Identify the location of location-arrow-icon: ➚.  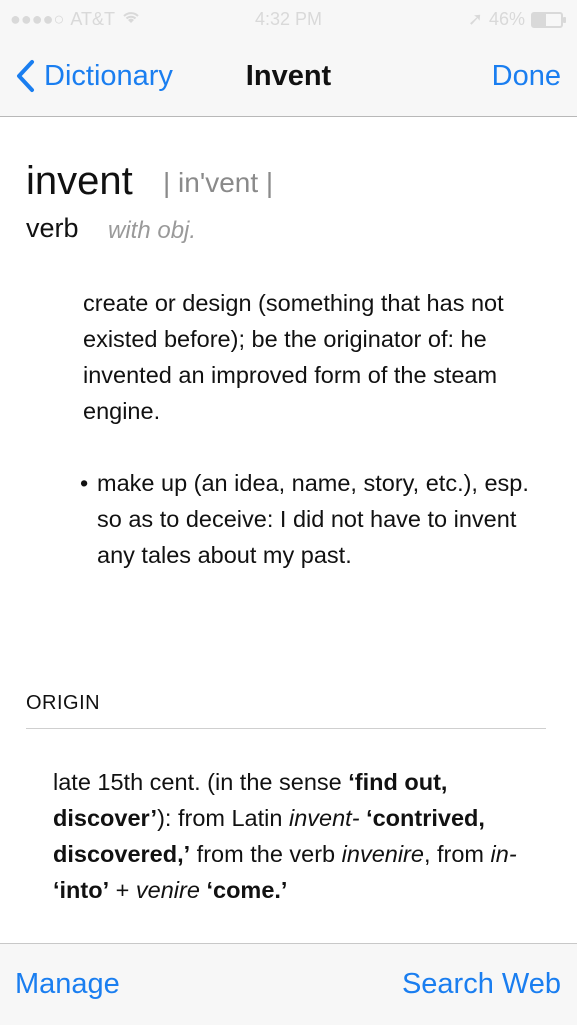
(475, 19).